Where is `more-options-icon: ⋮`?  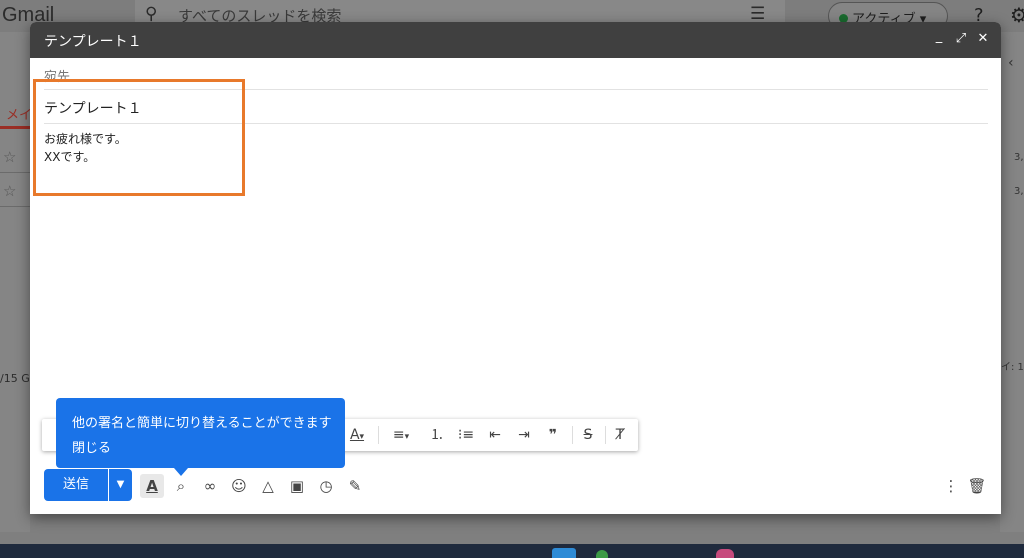 more-options-icon: ⋮ is located at coordinates (951, 486).